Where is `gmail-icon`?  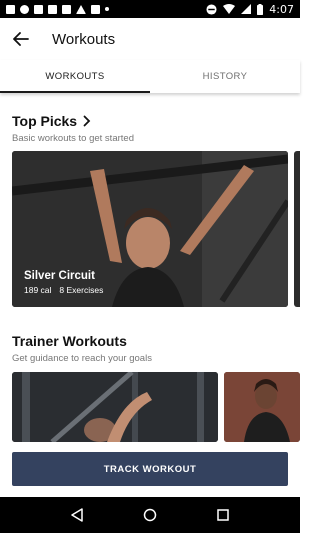
gmail-icon is located at coordinates (66, 9).